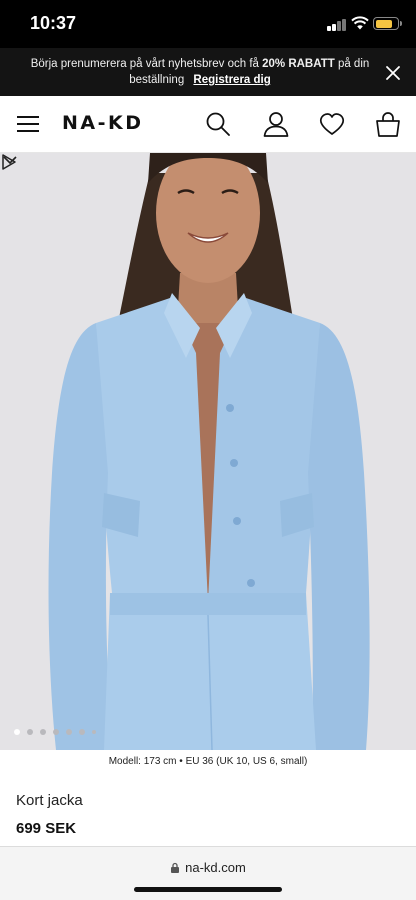 The height and width of the screenshot is (900, 416). What do you see at coordinates (103, 123) in the screenshot?
I see `site-logo: NA-KD` at bounding box center [103, 123].